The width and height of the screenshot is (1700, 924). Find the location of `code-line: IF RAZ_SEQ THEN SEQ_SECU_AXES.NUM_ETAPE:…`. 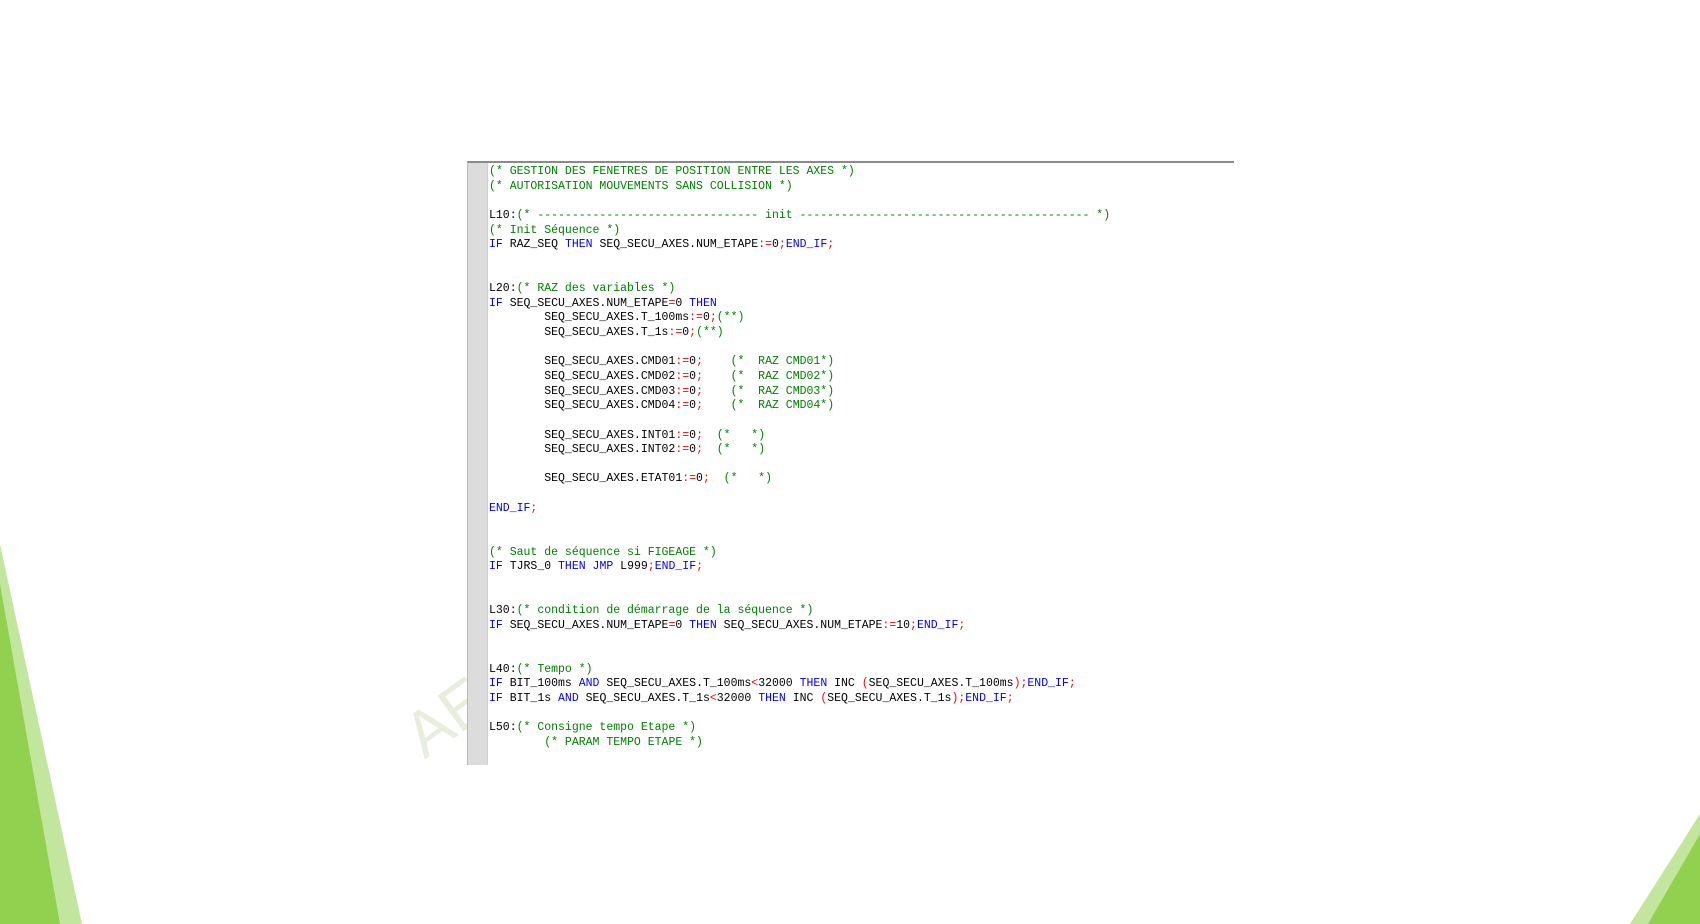

code-line: IF RAZ_SEQ THEN SEQ_SECU_AXES.NUM_ETAPE:… is located at coordinates (799, 245).